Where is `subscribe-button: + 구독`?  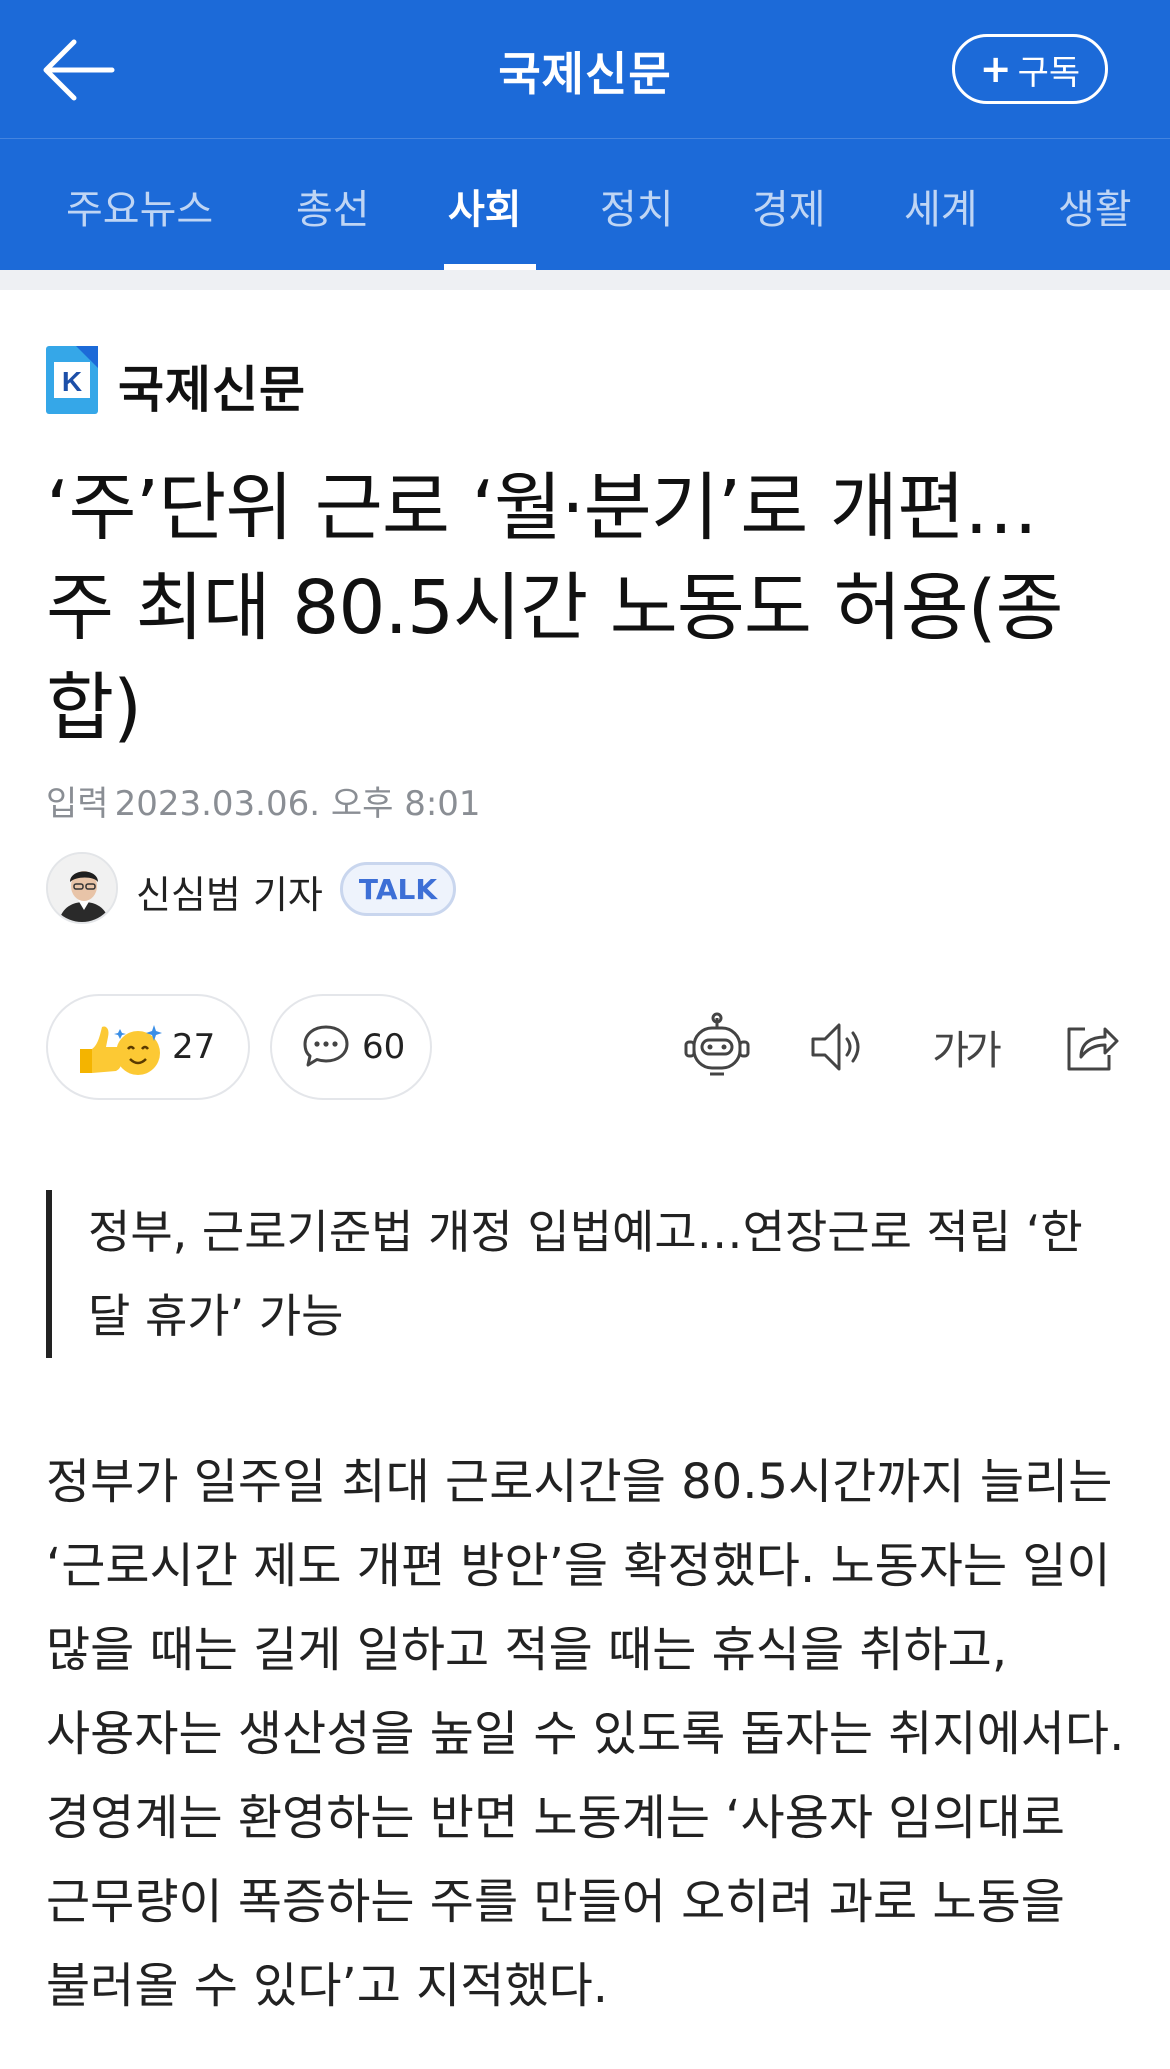 subscribe-button: + 구독 is located at coordinates (1030, 69).